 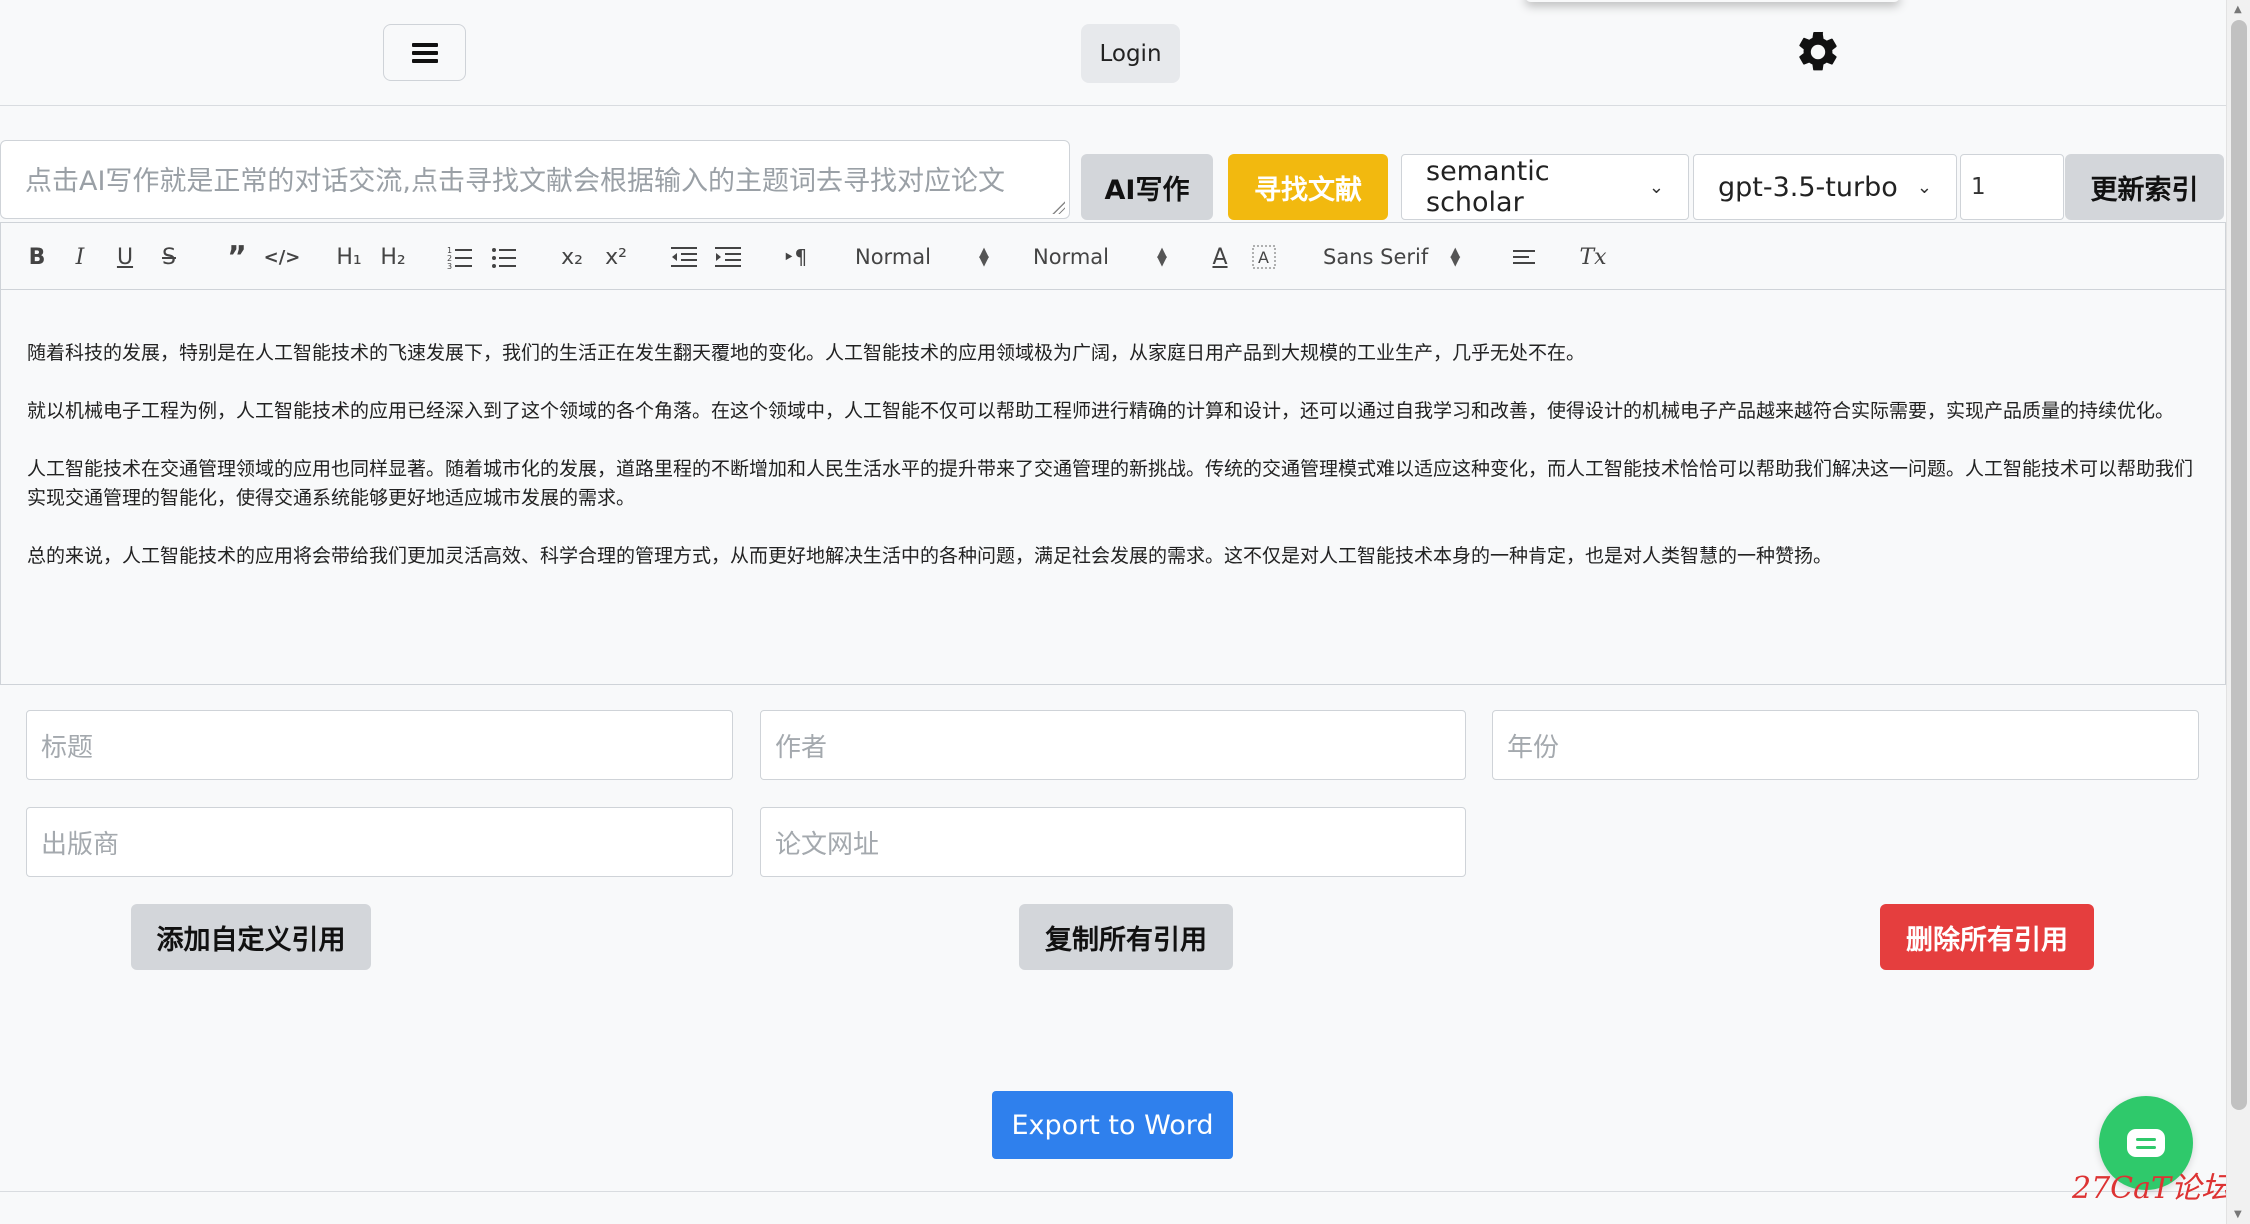 I want to click on prompt-textarea: 点击AI写作就是正常的对话交流,点击寻找文献会根据输入的主题词去寻找对应论文, so click(x=535, y=179).